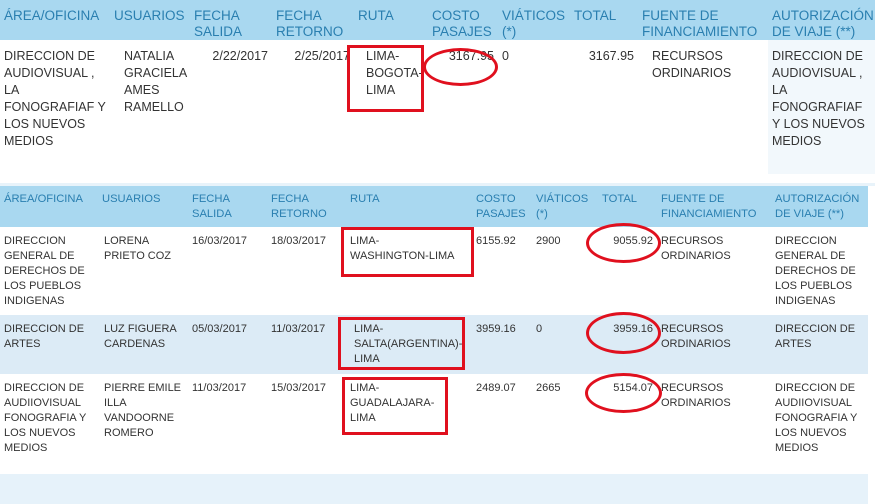 The height and width of the screenshot is (504, 875). I want to click on cell-ruta: LIMA- SALTA(ARGENTINA)- LIMA, so click(409, 344).